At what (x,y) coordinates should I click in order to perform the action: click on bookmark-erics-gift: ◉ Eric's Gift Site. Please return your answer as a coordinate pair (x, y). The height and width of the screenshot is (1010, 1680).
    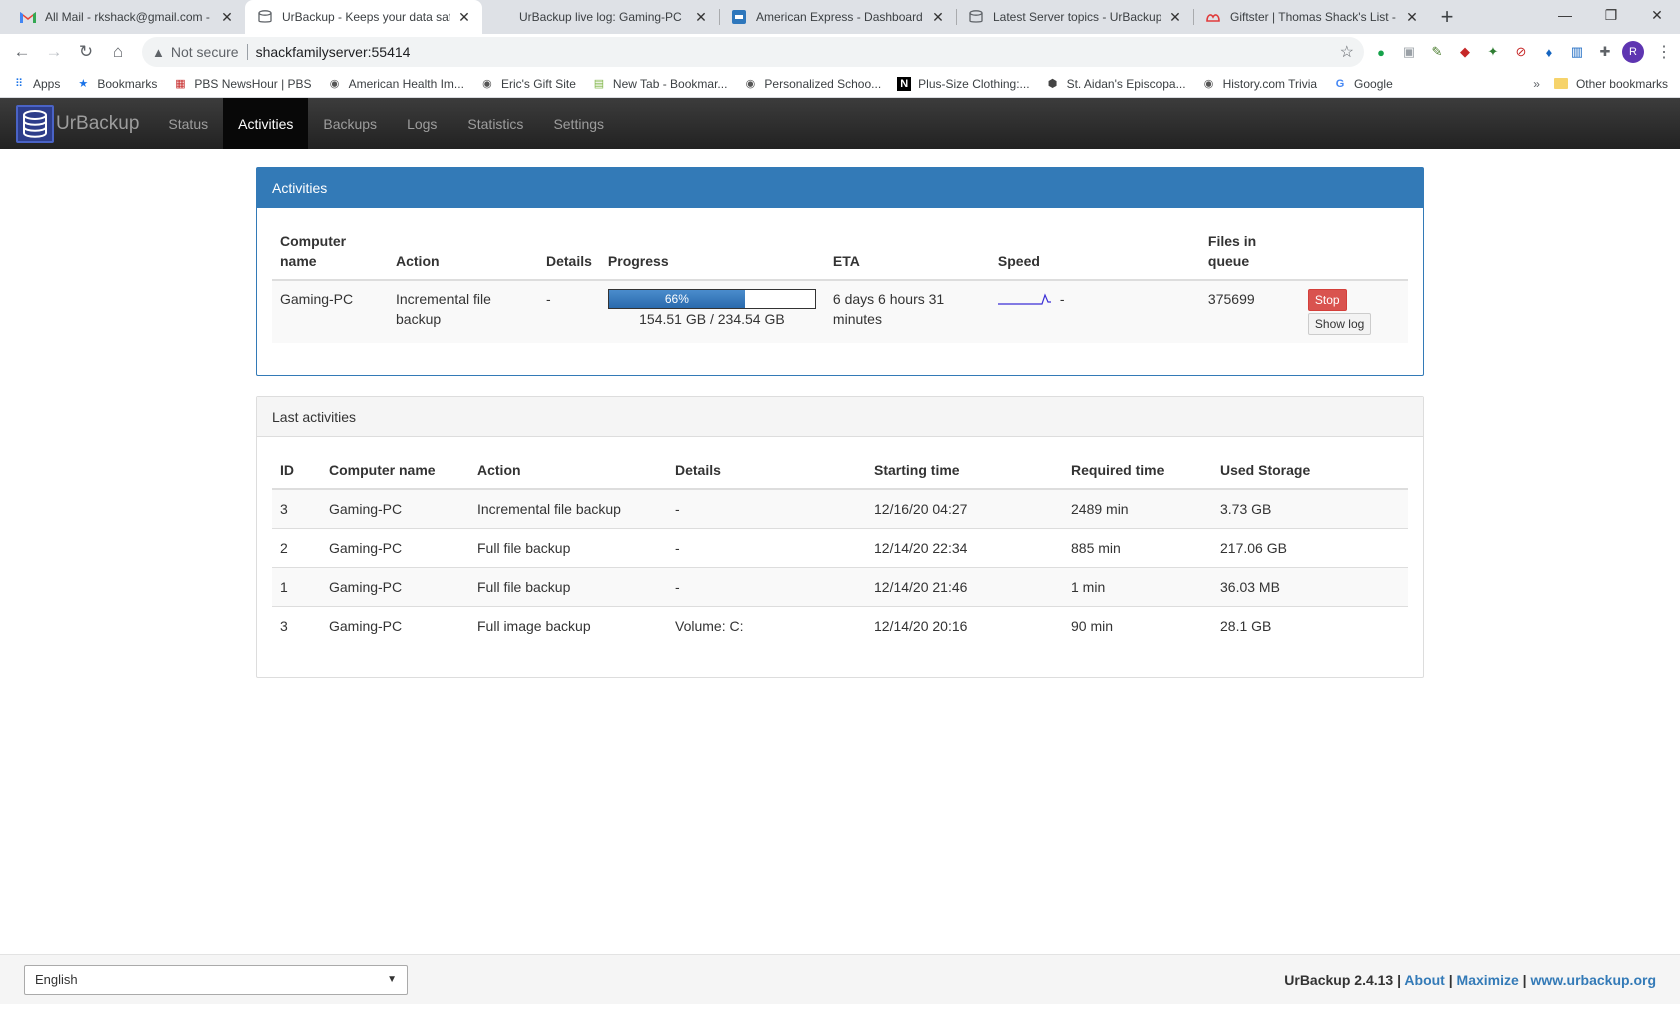
    Looking at the image, I should click on (528, 84).